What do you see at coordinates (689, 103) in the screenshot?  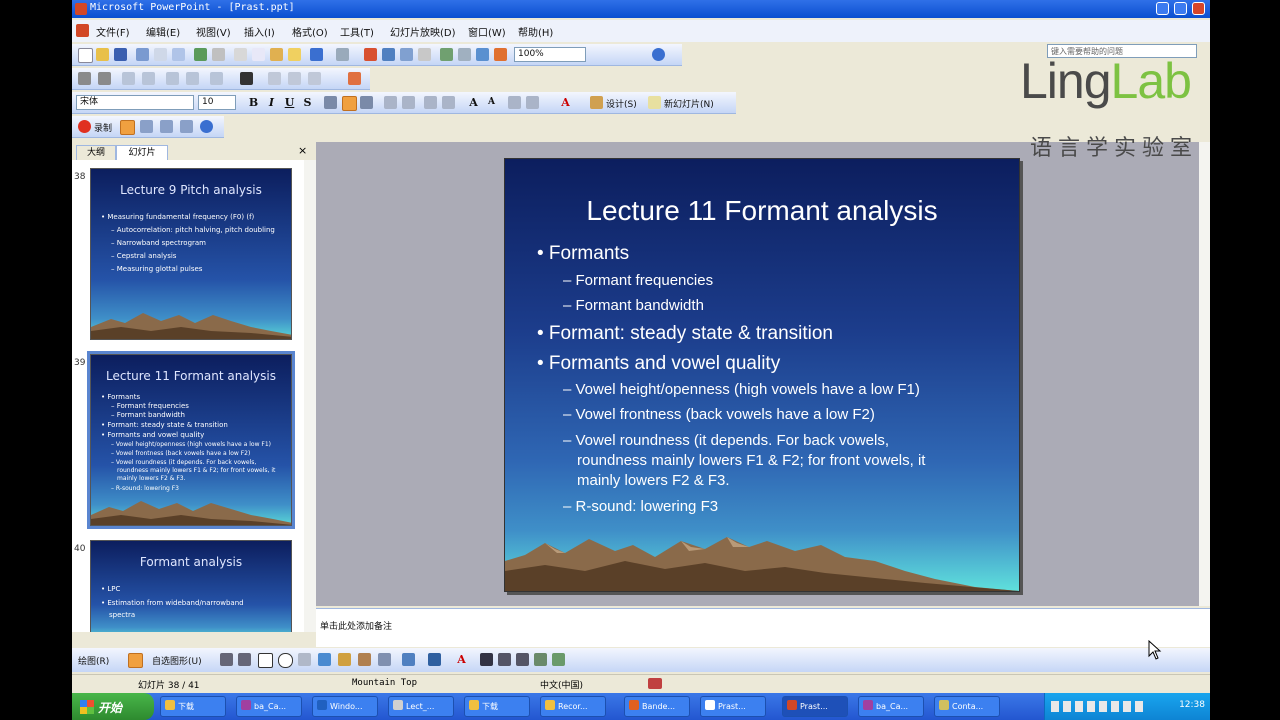 I see `new-slide-button: 新幻灯片(N)` at bounding box center [689, 103].